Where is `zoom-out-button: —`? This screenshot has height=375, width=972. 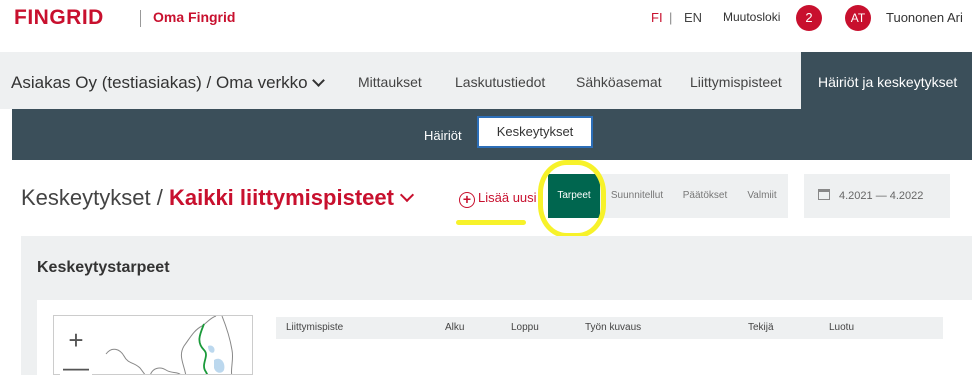 zoom-out-button: — is located at coordinates (76, 366).